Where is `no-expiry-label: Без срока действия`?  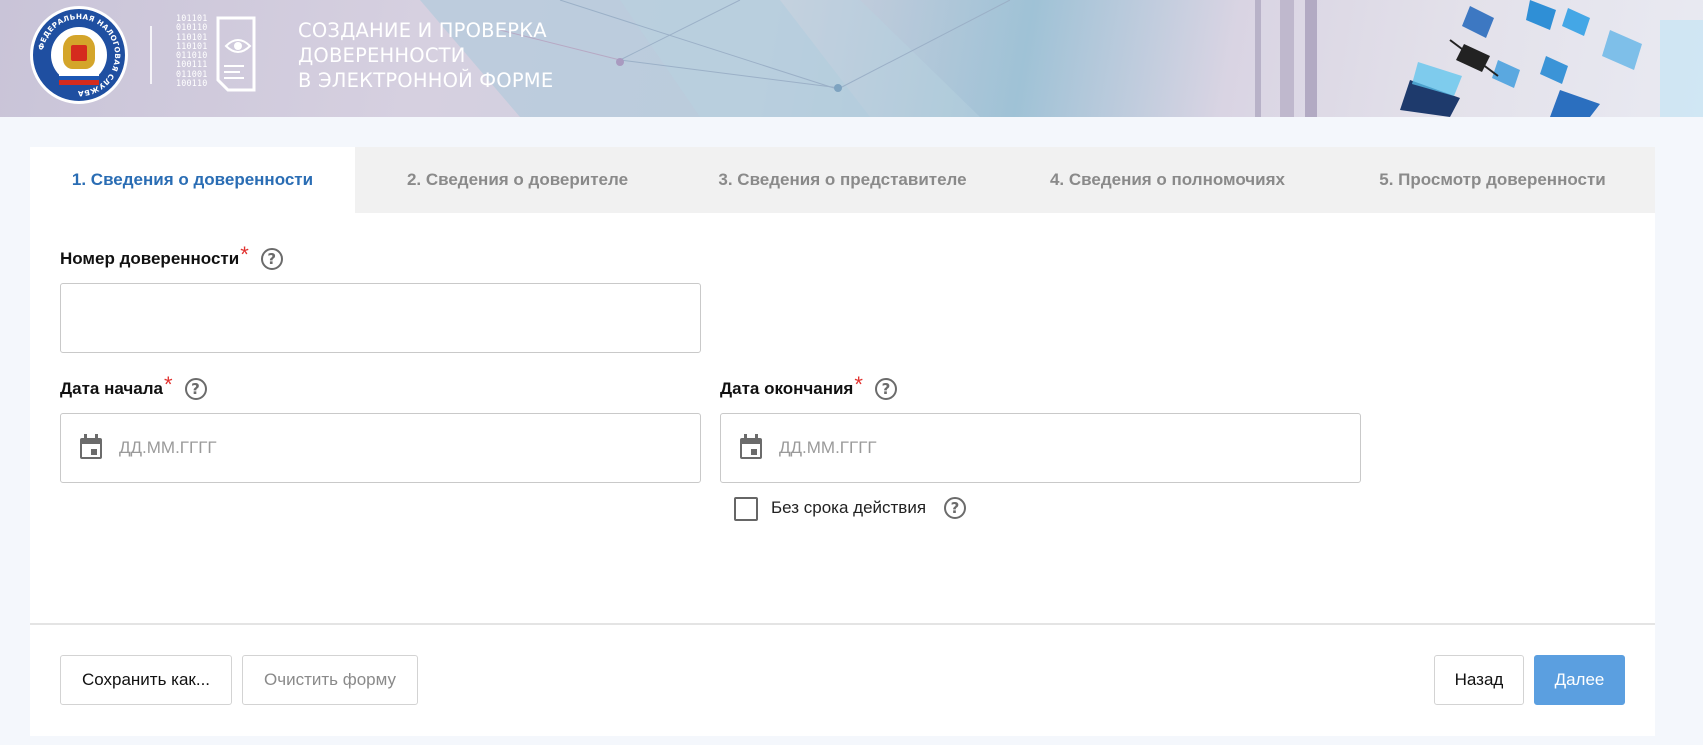 no-expiry-label: Без срока действия is located at coordinates (848, 508).